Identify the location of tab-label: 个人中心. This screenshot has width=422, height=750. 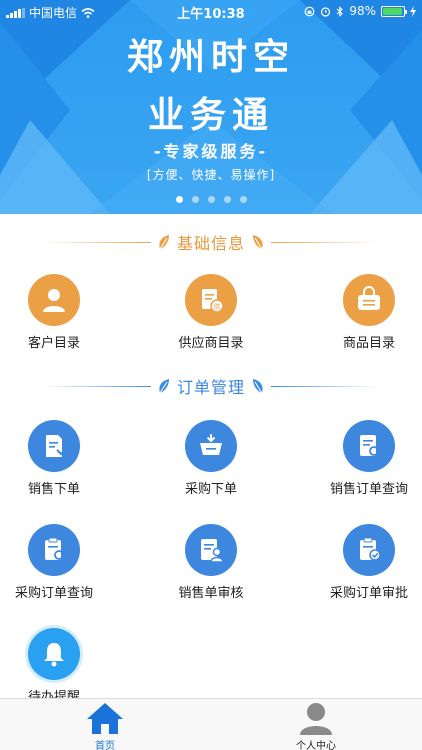
(316, 745).